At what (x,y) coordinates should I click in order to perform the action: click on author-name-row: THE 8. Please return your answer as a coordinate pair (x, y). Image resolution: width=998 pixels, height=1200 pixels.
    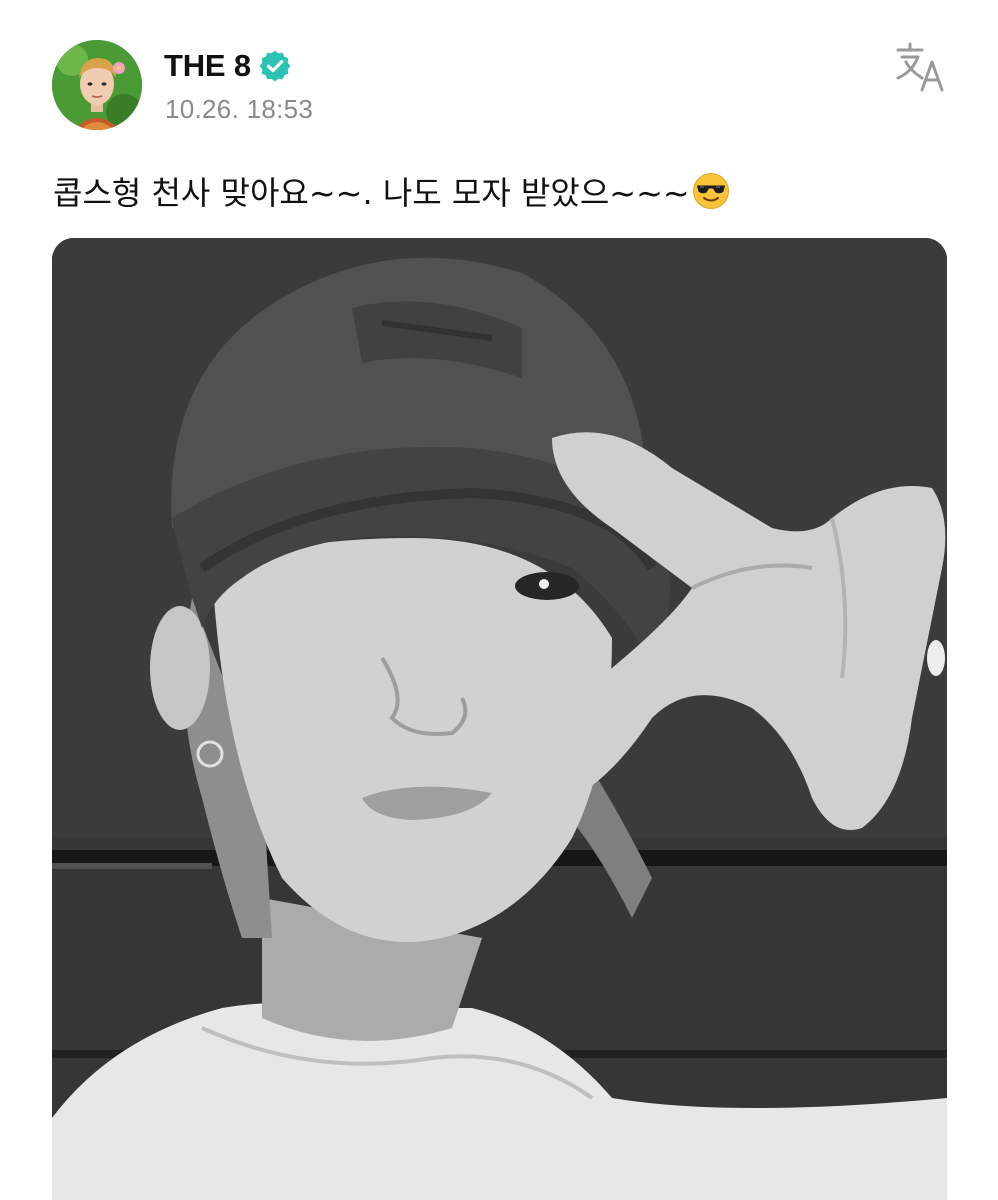
    Looking at the image, I should click on (227, 66).